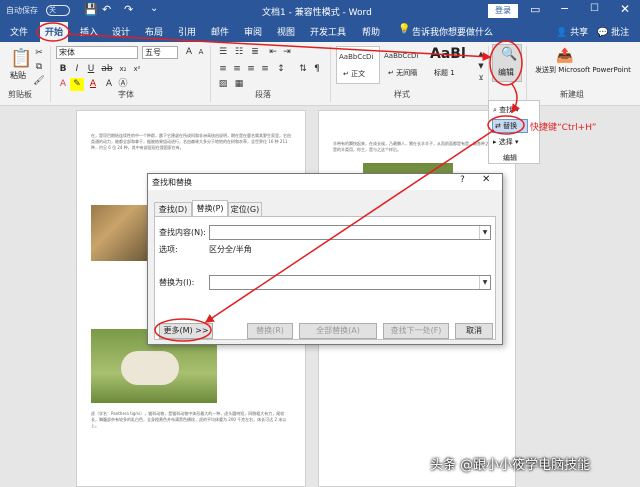 The height and width of the screenshot is (487, 640). Describe the element at coordinates (516, 98) in the screenshot. I see `arrow-editing-to-replace` at that location.